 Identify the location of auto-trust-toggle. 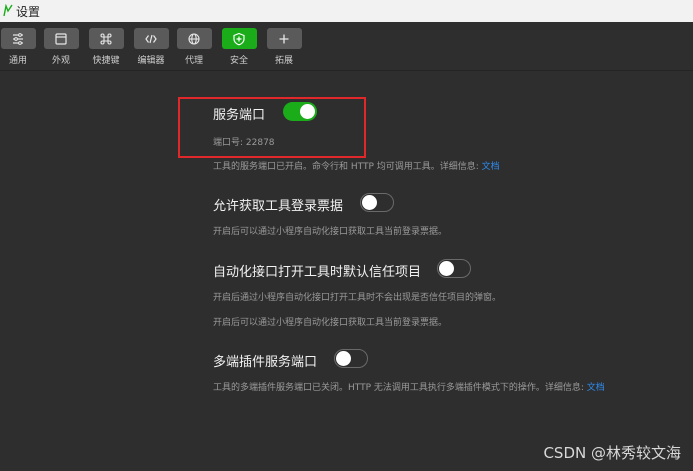
(454, 268).